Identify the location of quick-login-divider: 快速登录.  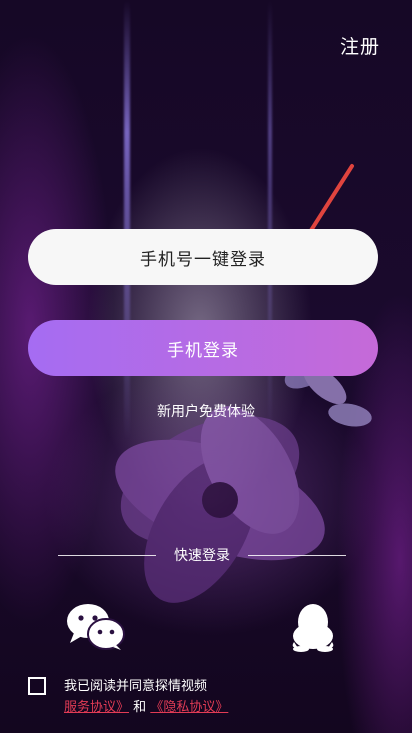
(202, 555).